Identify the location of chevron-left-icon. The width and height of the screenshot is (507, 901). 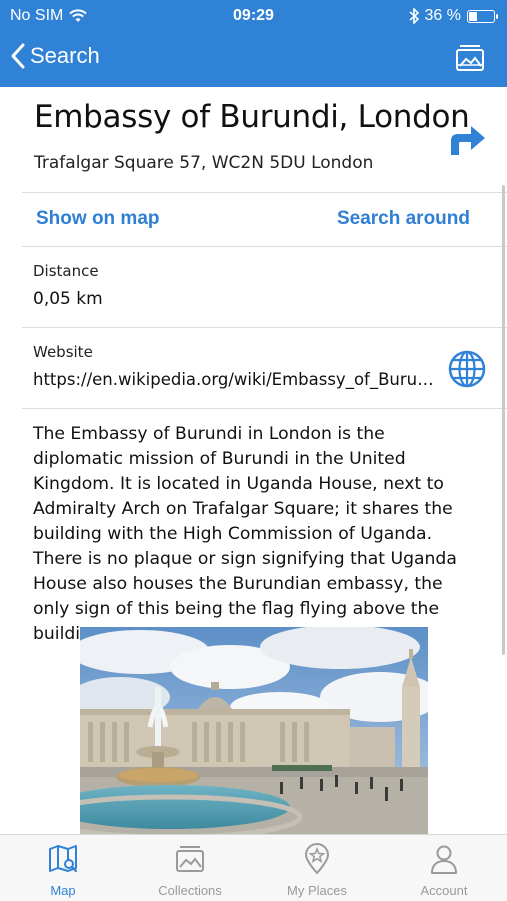
(18, 56).